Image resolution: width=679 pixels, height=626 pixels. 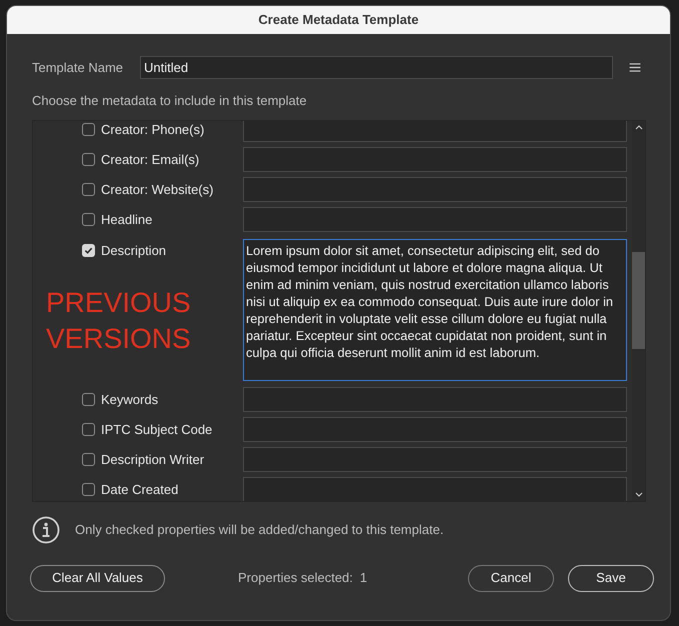 I want to click on field-label: Template Name, so click(x=78, y=67).